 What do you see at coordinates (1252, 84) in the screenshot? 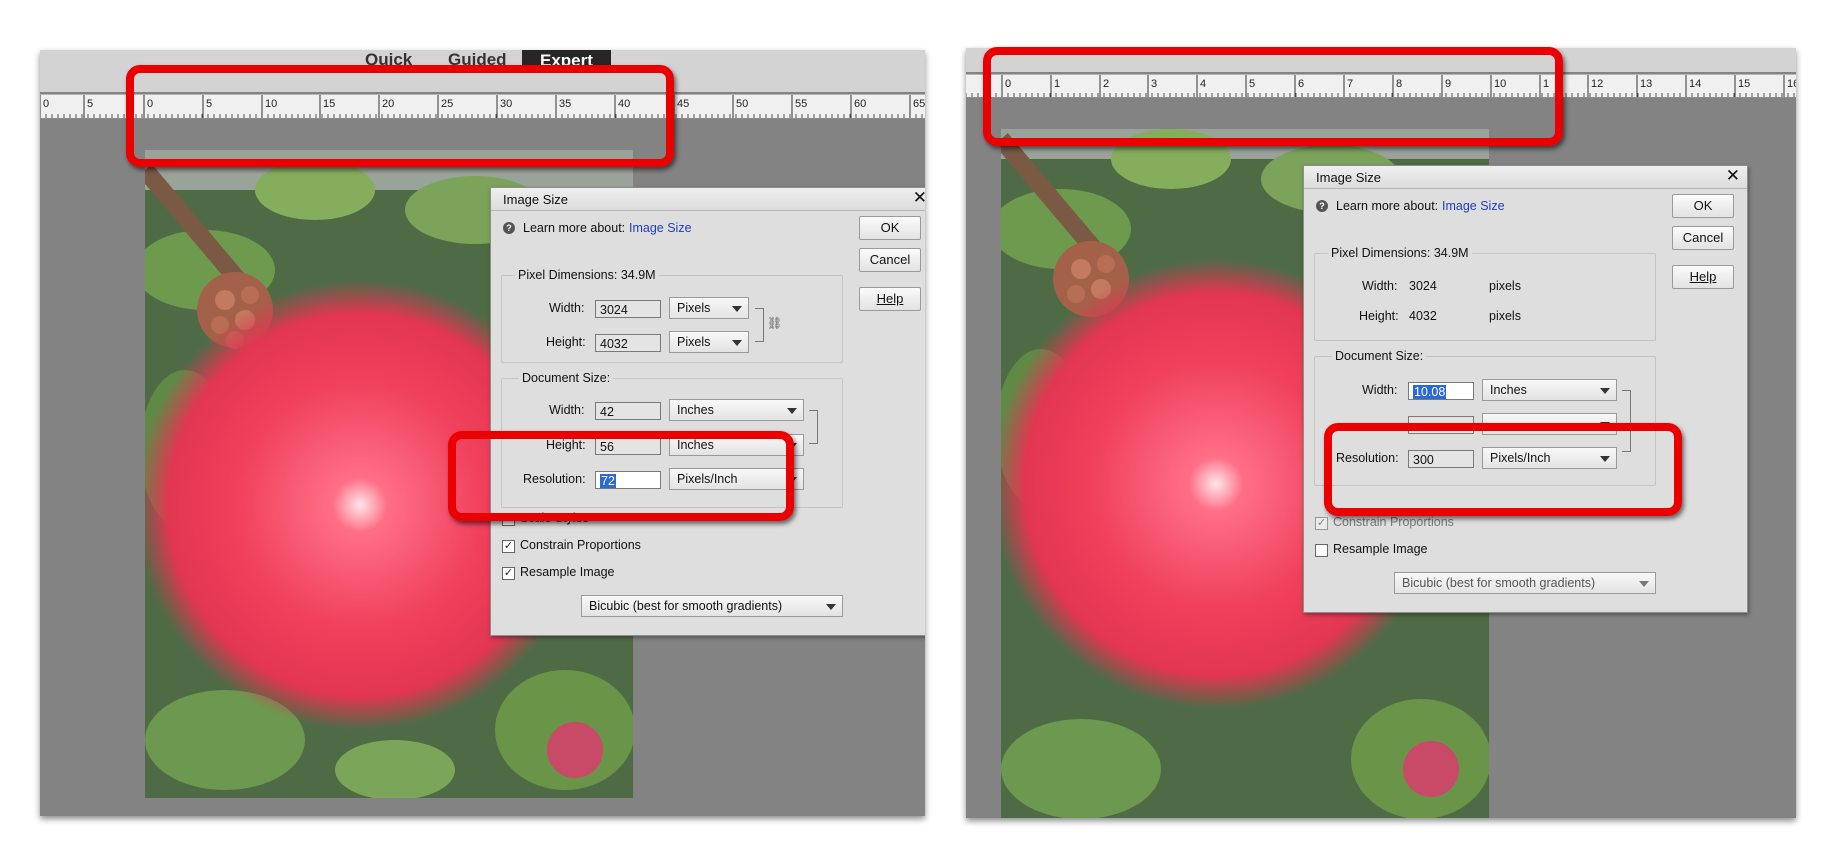
I see `right-ruler-label: 5` at bounding box center [1252, 84].